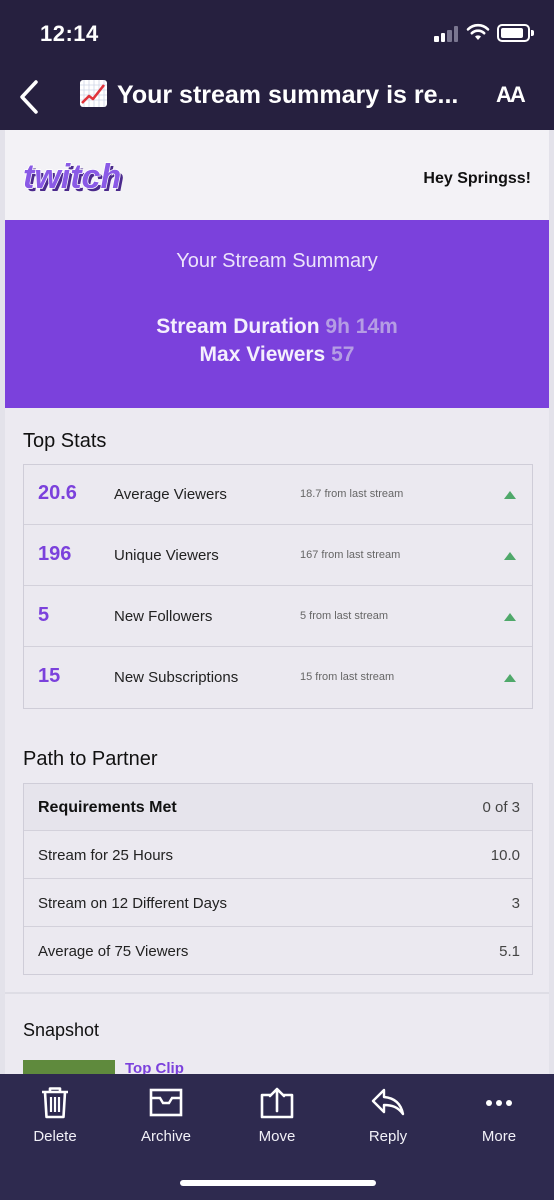 This screenshot has width=554, height=1200. I want to click on requirements-met-value: 0 of 3, so click(501, 807).